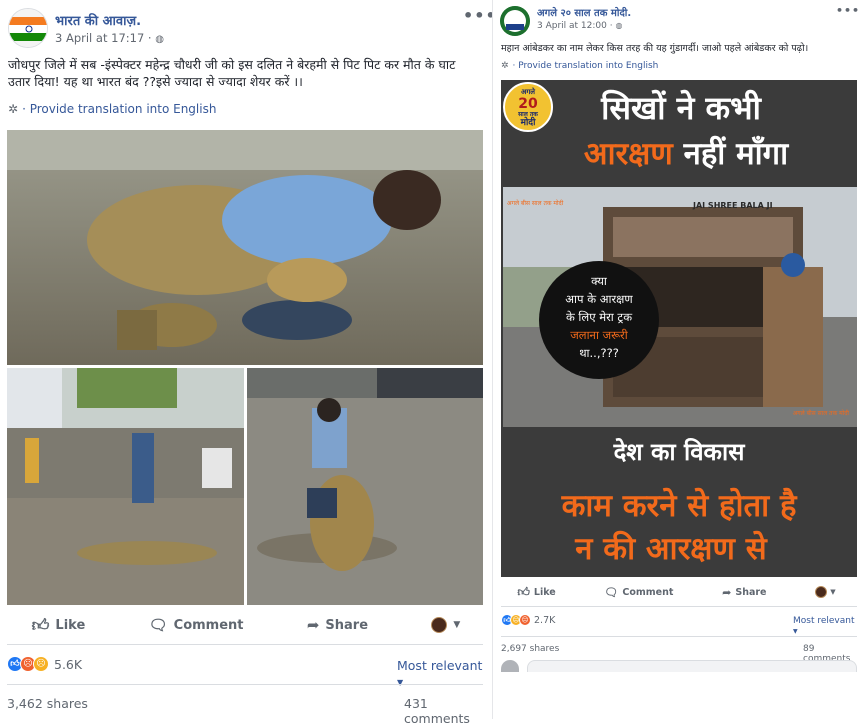  What do you see at coordinates (530, 649) in the screenshot?
I see `shares-count: 2,697 shares` at bounding box center [530, 649].